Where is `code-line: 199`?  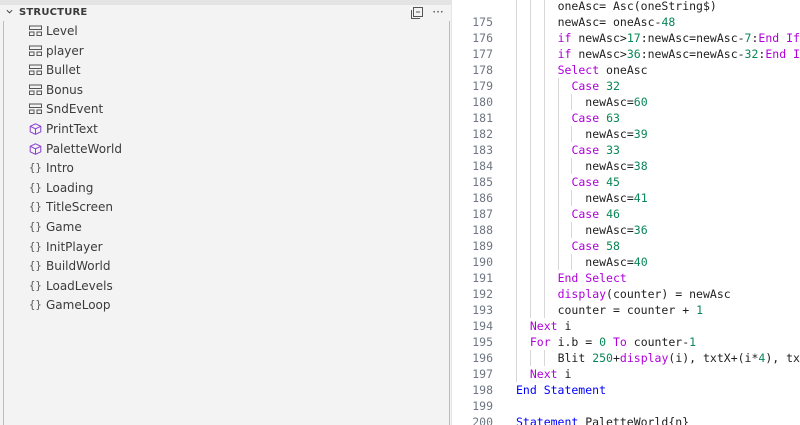
code-line: 199 is located at coordinates (627, 406).